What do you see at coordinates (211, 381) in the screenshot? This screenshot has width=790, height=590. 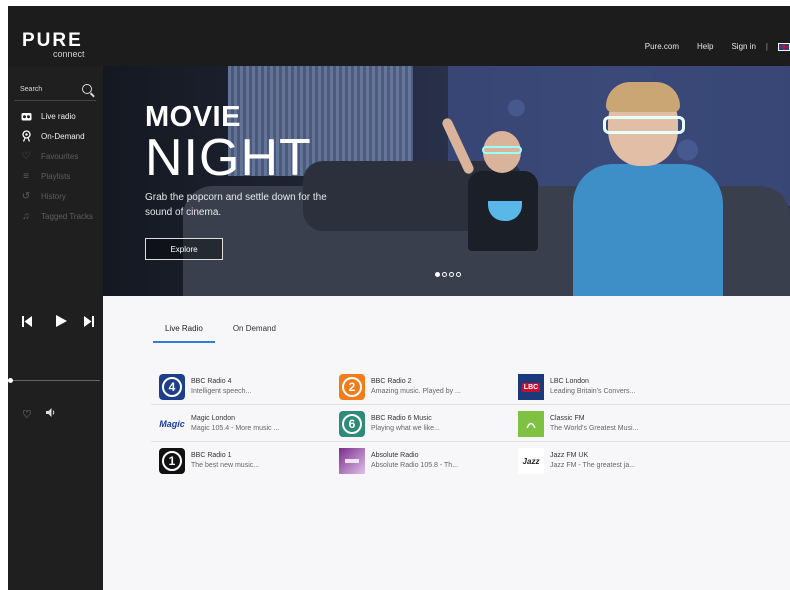 I see `station-name: BBC Radio 4` at bounding box center [211, 381].